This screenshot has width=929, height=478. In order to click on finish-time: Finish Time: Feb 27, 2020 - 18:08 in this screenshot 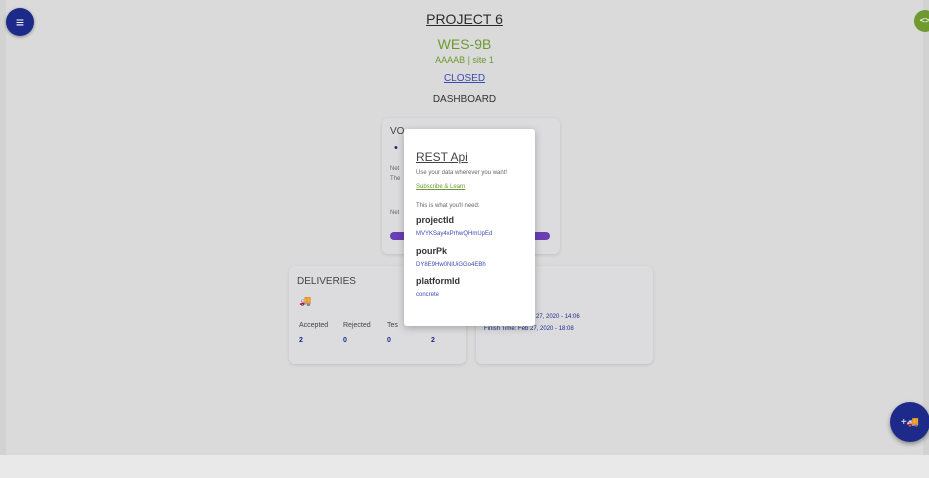, I will do `click(529, 329)`.